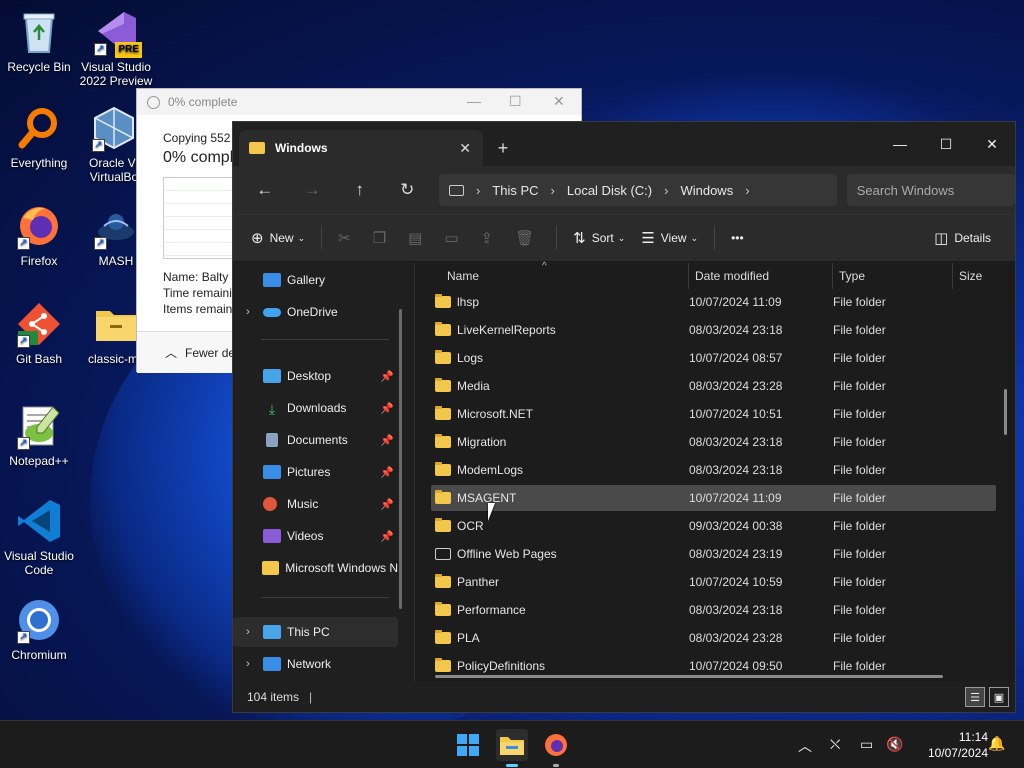 The width and height of the screenshot is (1024, 768). I want to click on close-button: ✕, so click(992, 144).